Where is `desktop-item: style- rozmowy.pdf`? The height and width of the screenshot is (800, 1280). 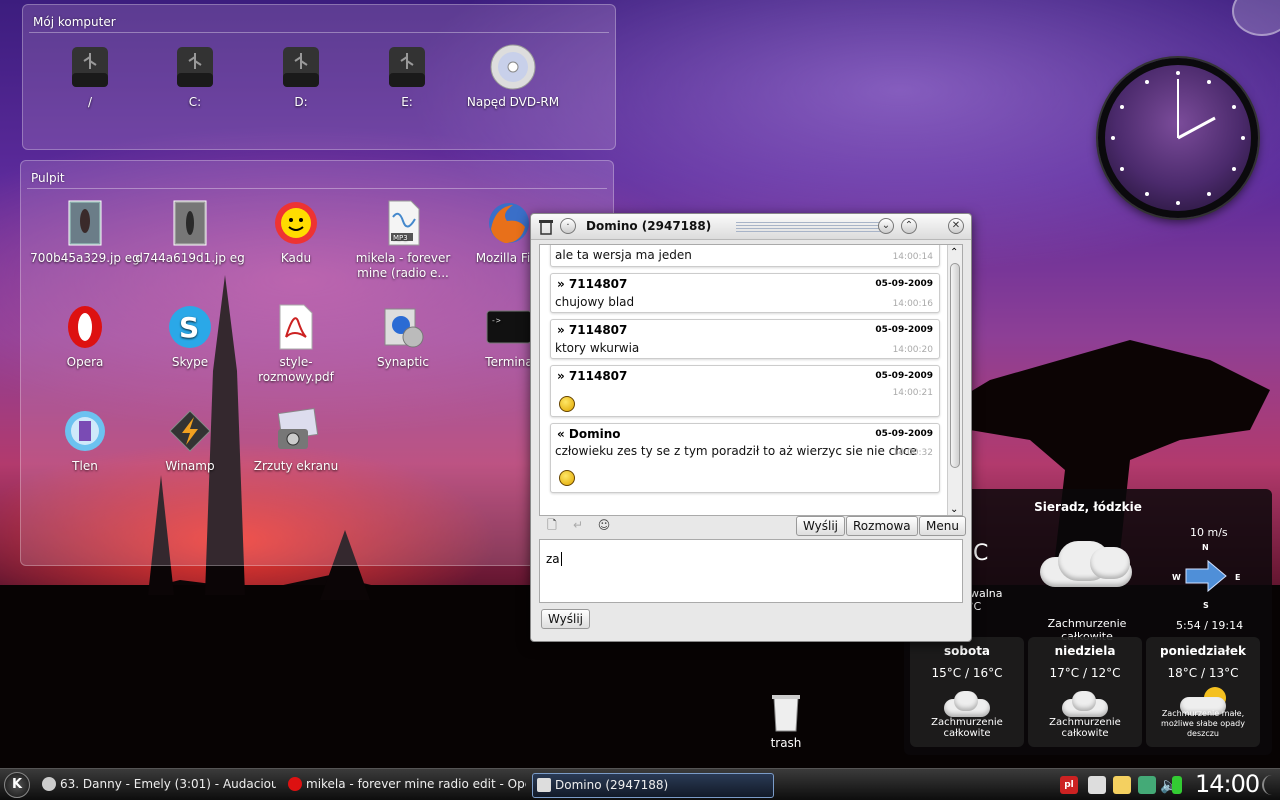 desktop-item: style- rozmowy.pdf is located at coordinates (296, 344).